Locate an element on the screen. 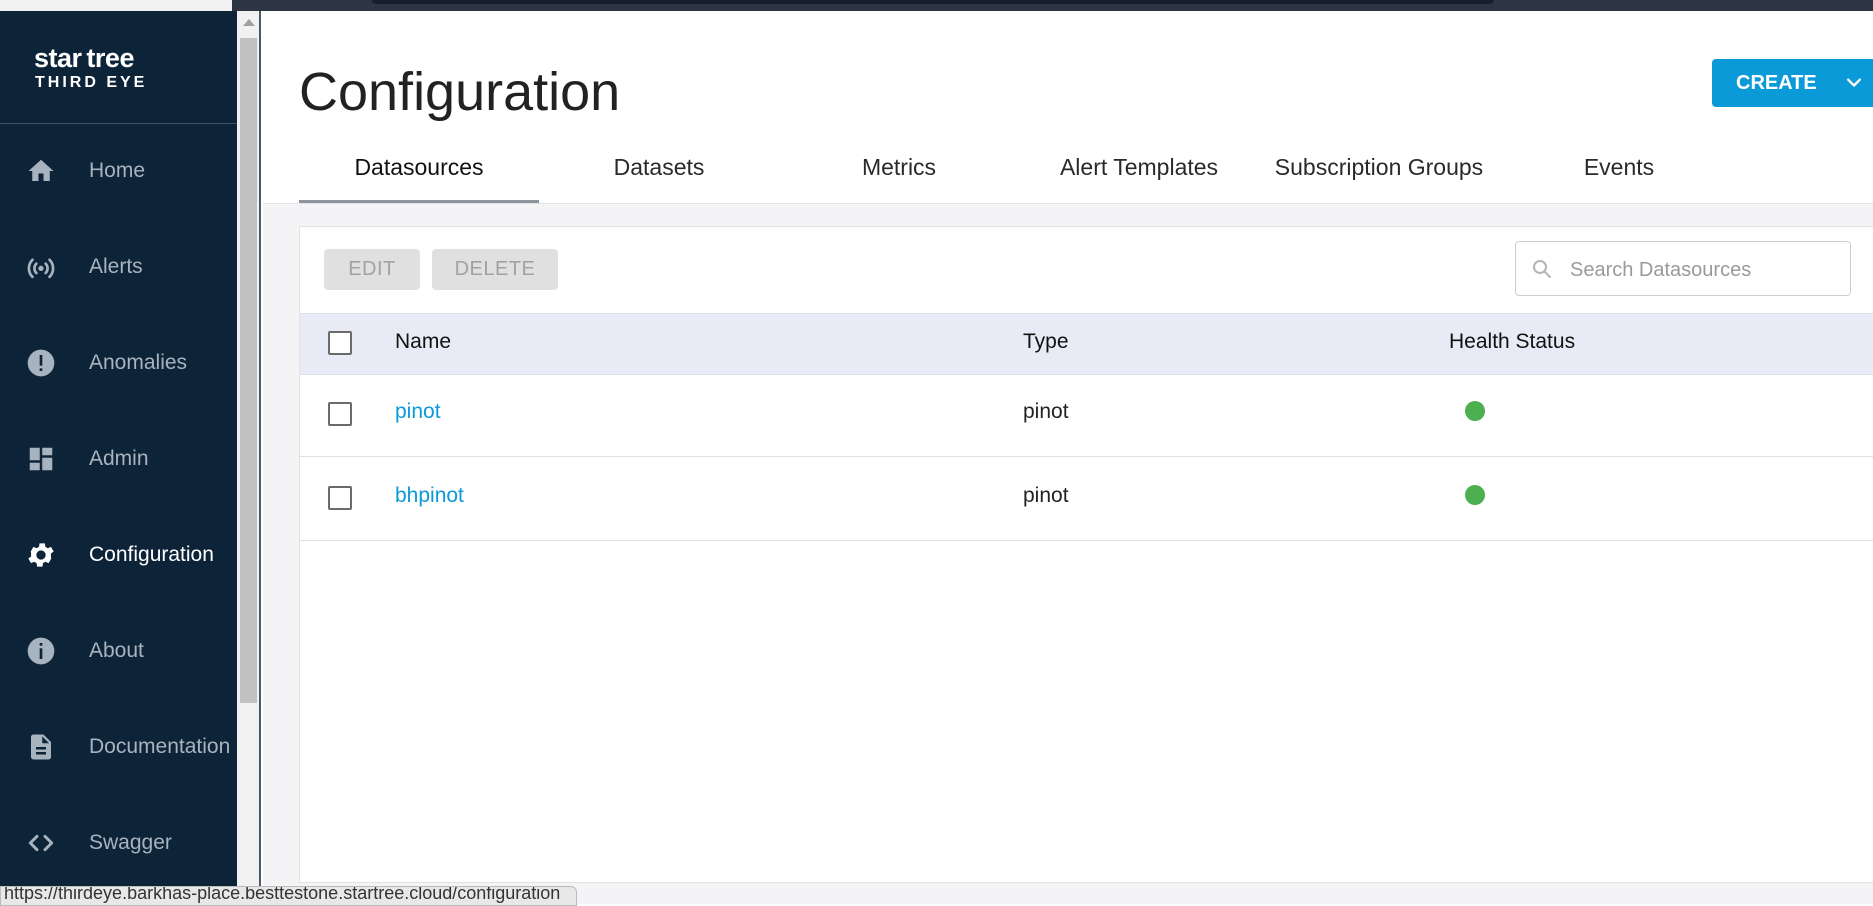 The height and width of the screenshot is (906, 1873). sidebar-scrollbar is located at coordinates (249, 457).